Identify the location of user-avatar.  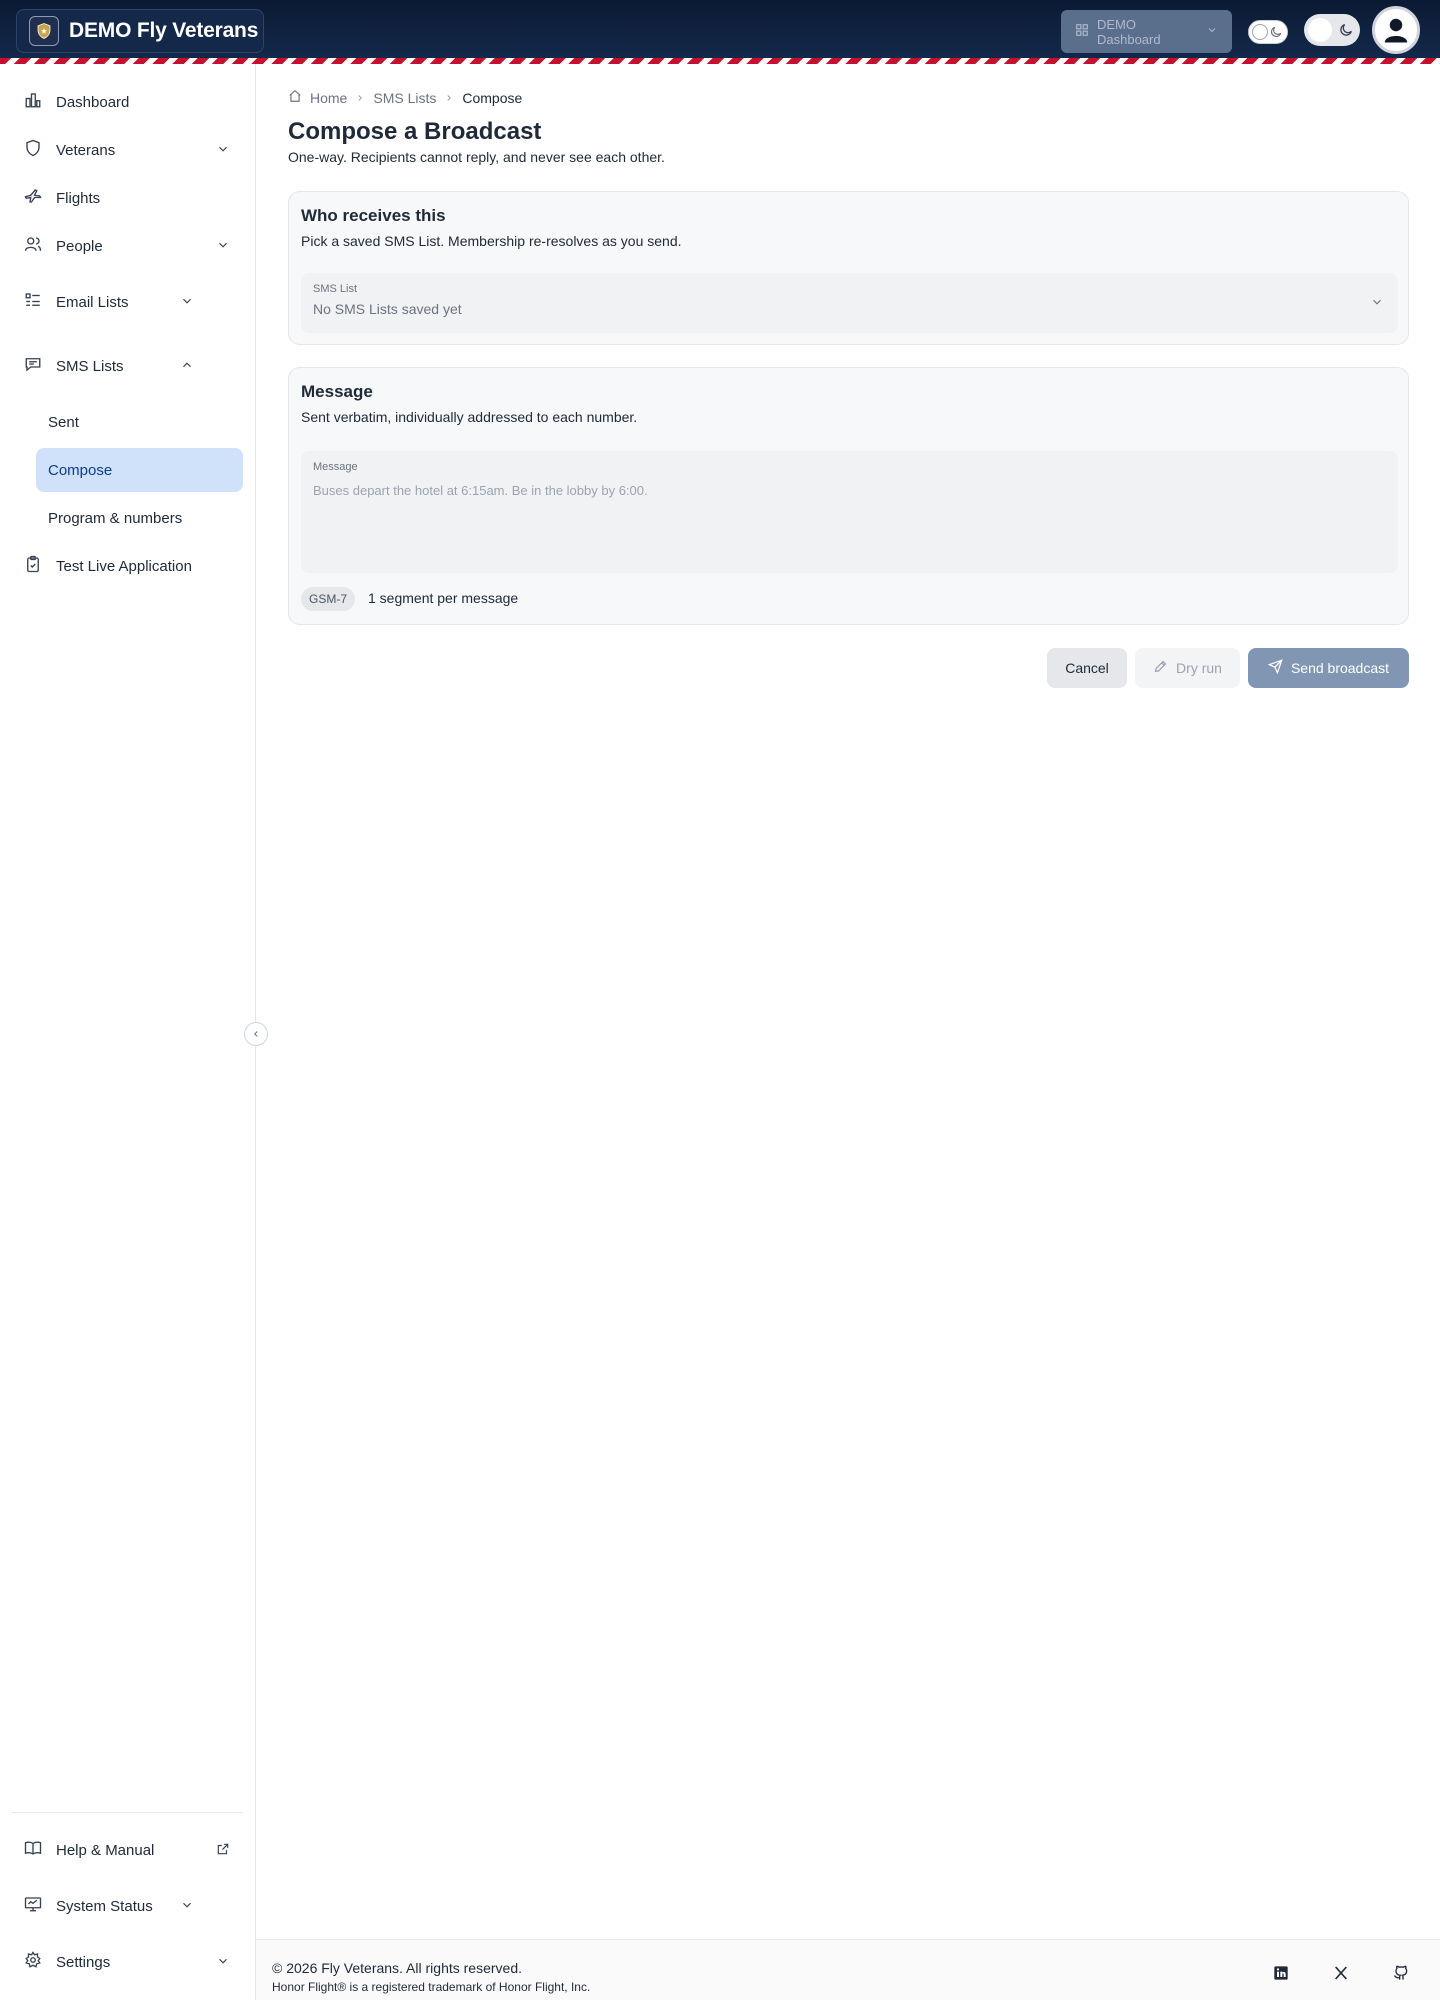
(1396, 30).